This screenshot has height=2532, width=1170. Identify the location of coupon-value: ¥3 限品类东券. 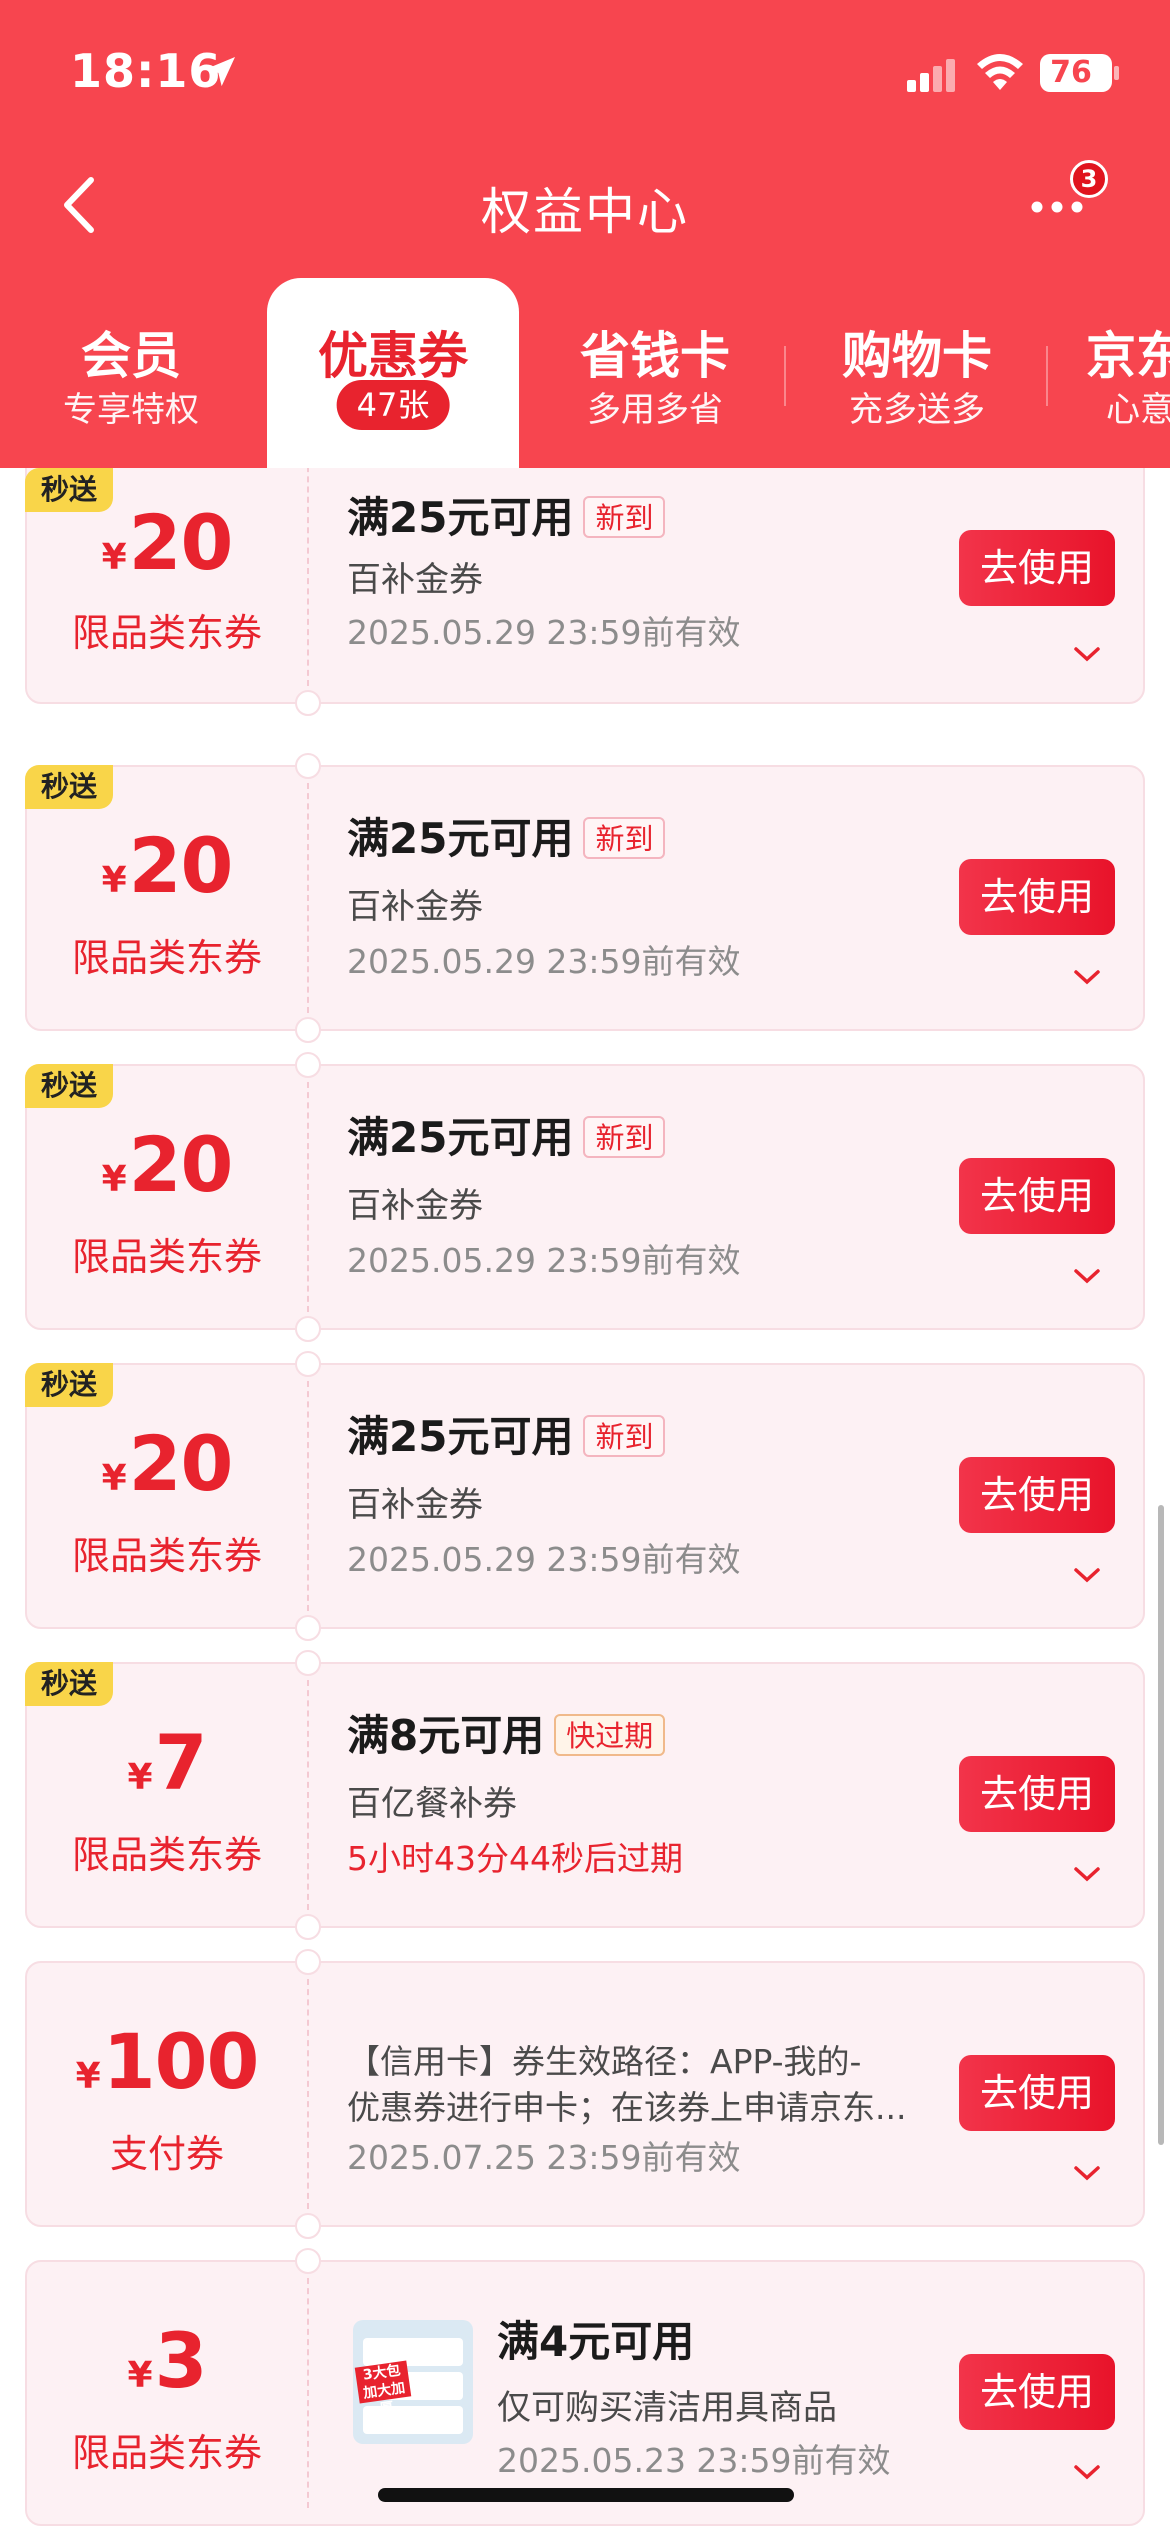
(167, 2393).